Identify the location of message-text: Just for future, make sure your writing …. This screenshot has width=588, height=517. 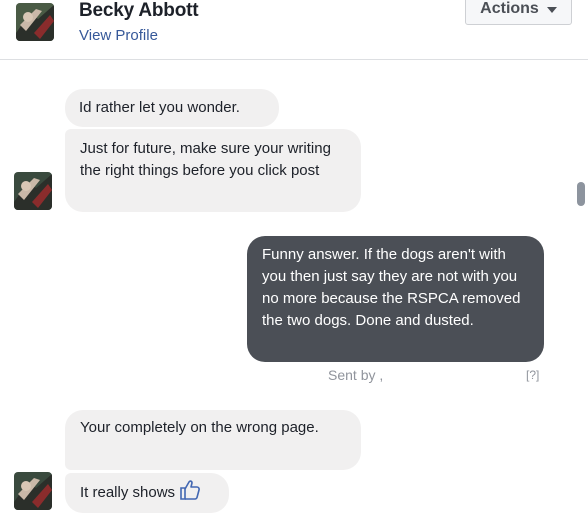
(205, 159).